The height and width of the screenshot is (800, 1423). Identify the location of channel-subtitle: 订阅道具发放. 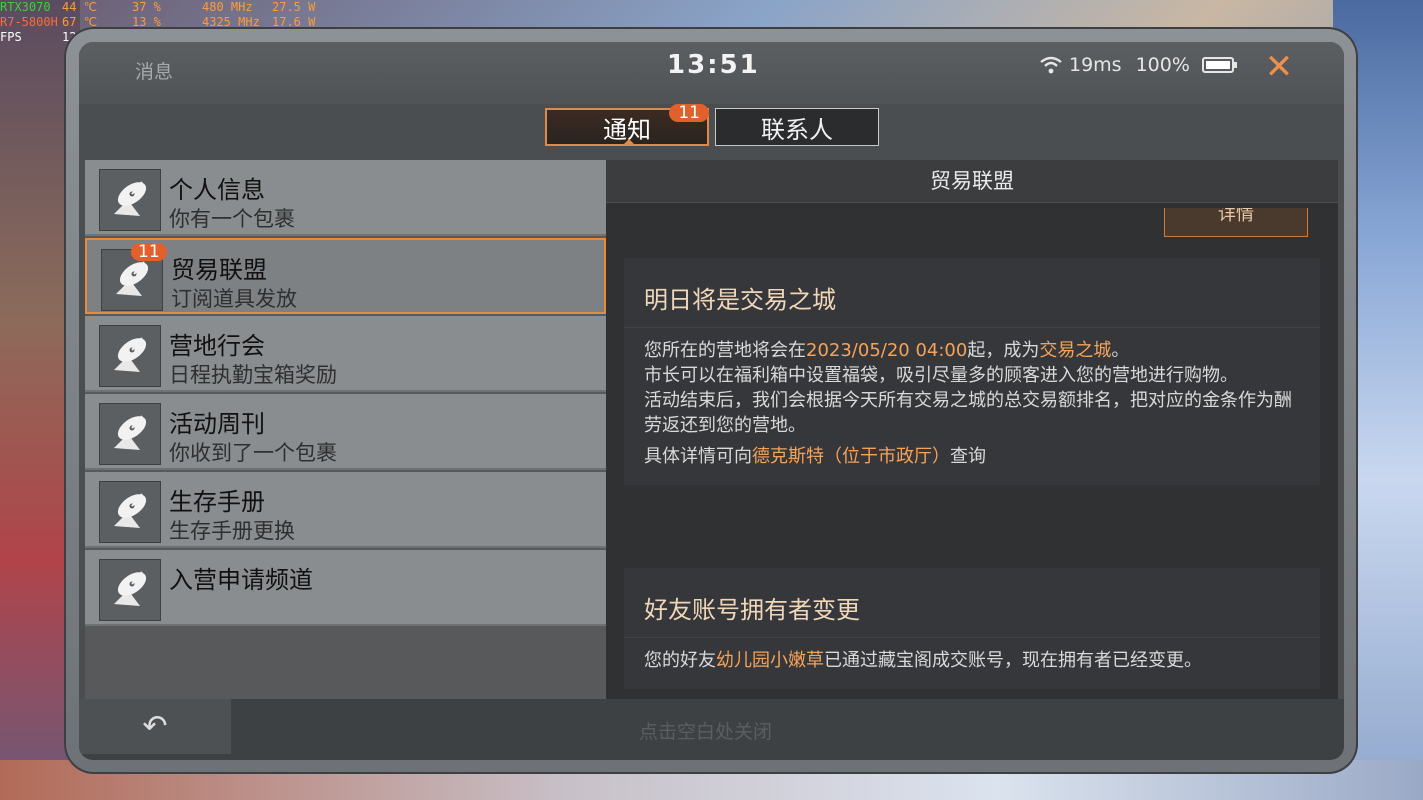
(234, 299).